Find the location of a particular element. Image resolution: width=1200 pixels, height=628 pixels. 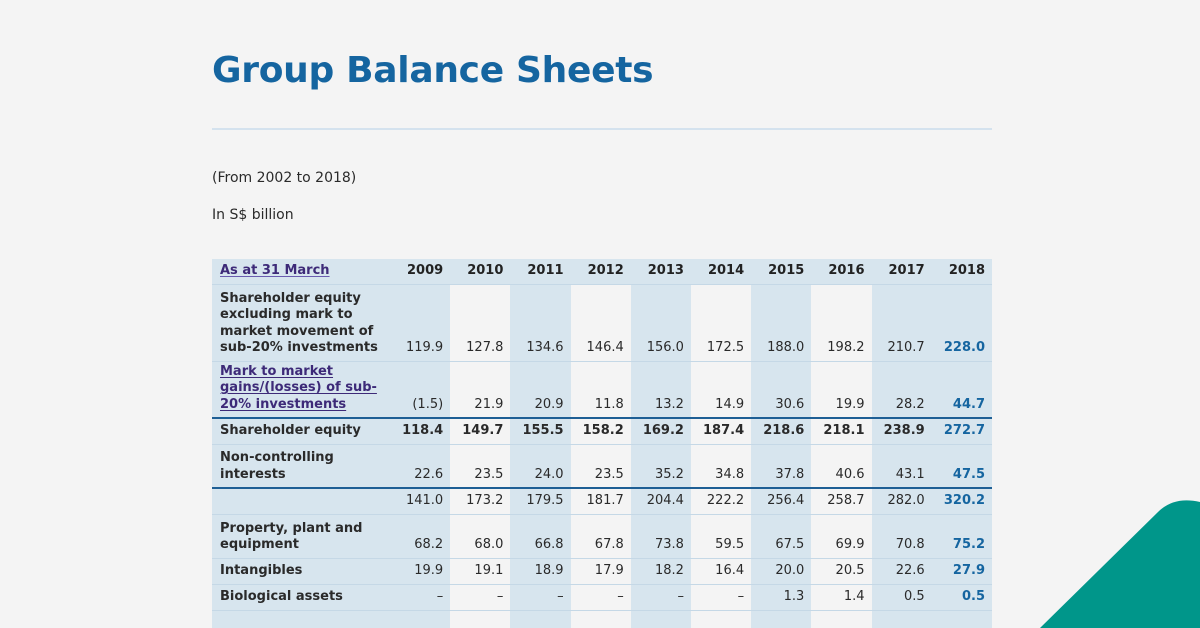

value-cell: 70.8 is located at coordinates (901, 536).